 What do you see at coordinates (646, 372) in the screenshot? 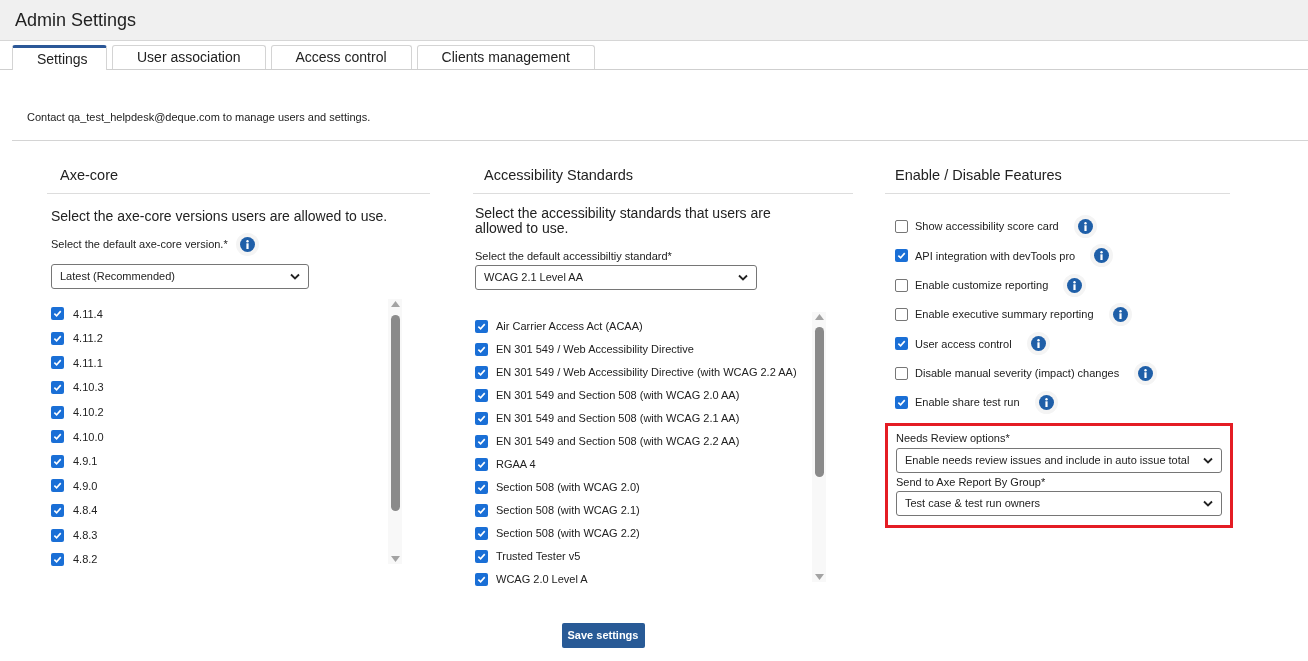
I see `standard-label: EN 301 549 / Web Accessibility Directive (with WCAG 2.2 AA)` at bounding box center [646, 372].